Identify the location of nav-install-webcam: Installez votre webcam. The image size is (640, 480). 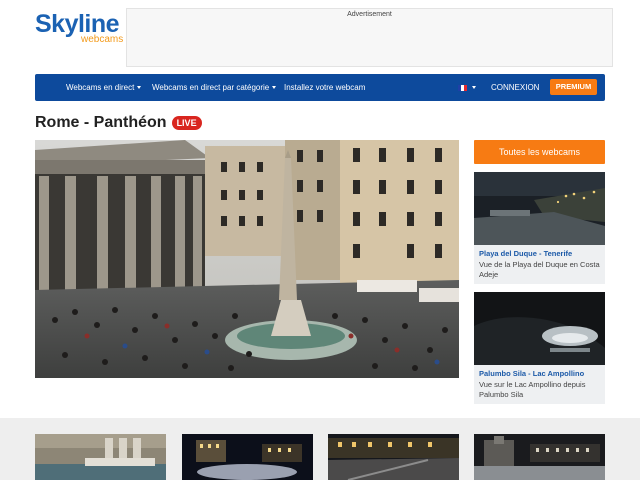
(324, 87).